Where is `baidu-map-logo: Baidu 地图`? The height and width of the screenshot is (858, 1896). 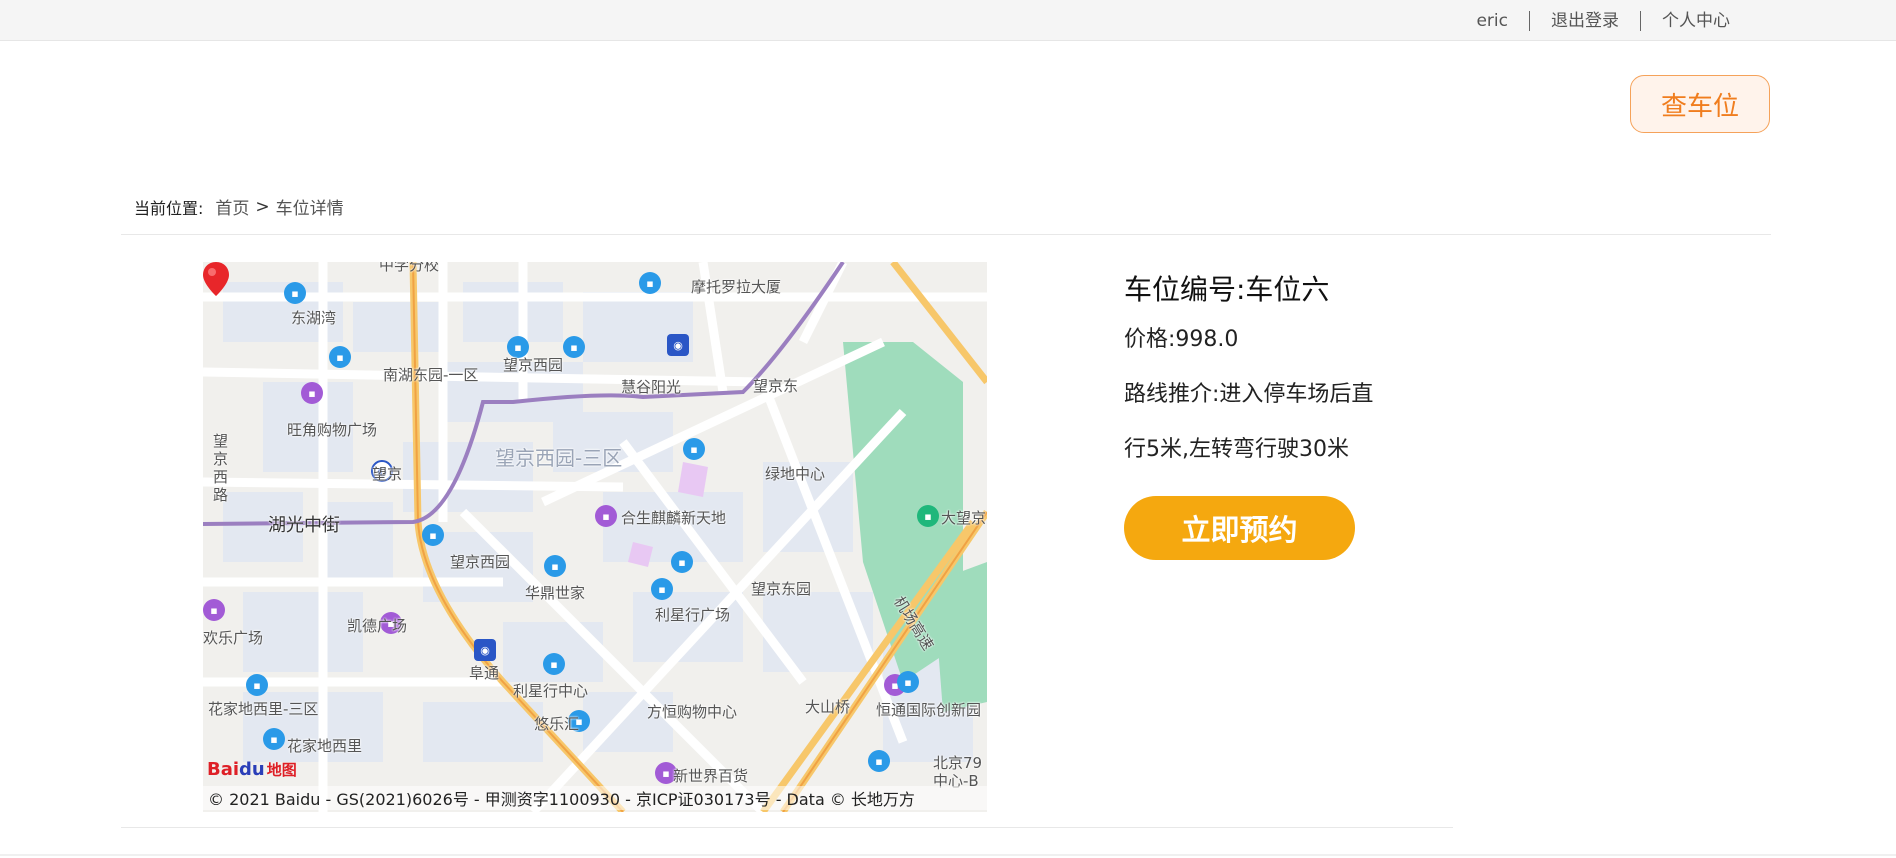
baidu-map-logo: Baidu 地图 is located at coordinates (252, 769).